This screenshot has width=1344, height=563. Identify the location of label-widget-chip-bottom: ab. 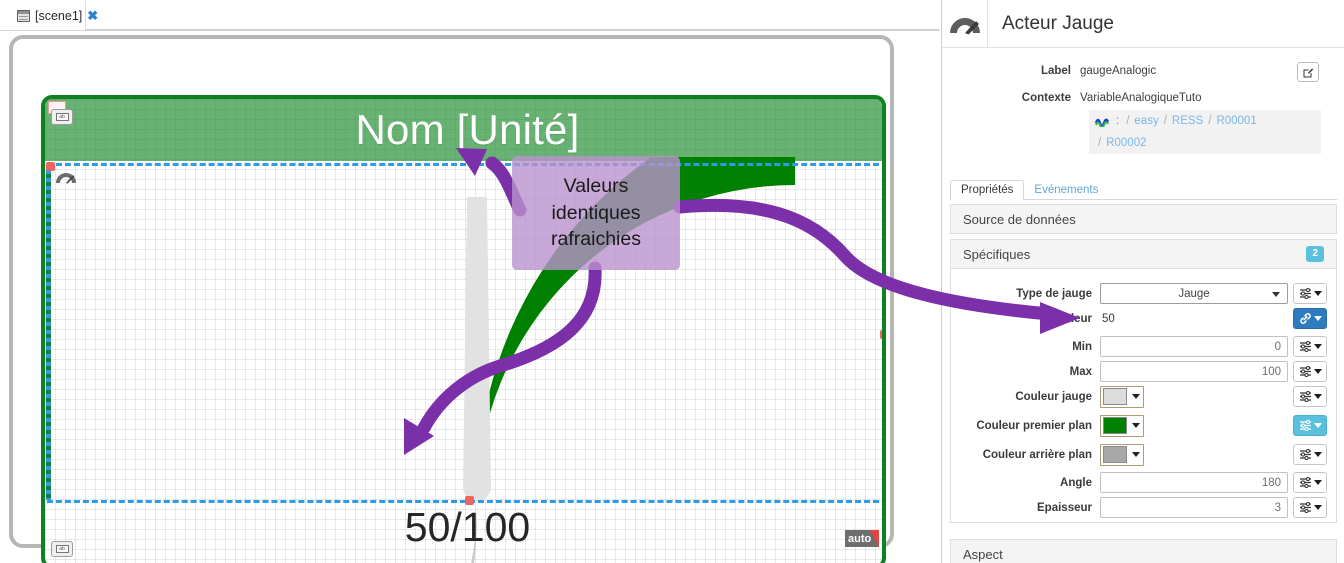
(62, 549).